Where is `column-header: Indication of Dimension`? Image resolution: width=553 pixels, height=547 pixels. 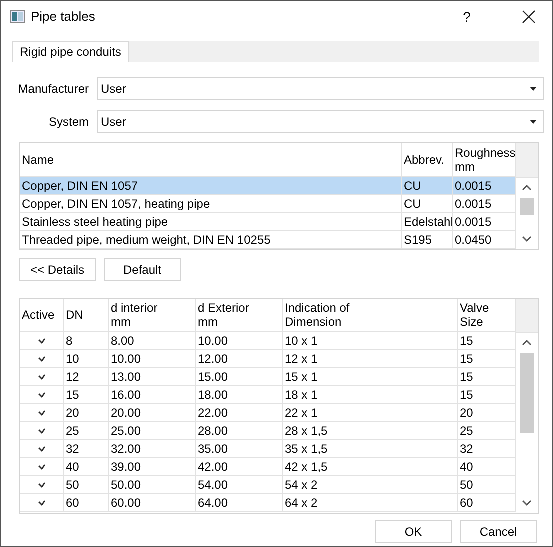
column-header: Indication of Dimension is located at coordinates (370, 315).